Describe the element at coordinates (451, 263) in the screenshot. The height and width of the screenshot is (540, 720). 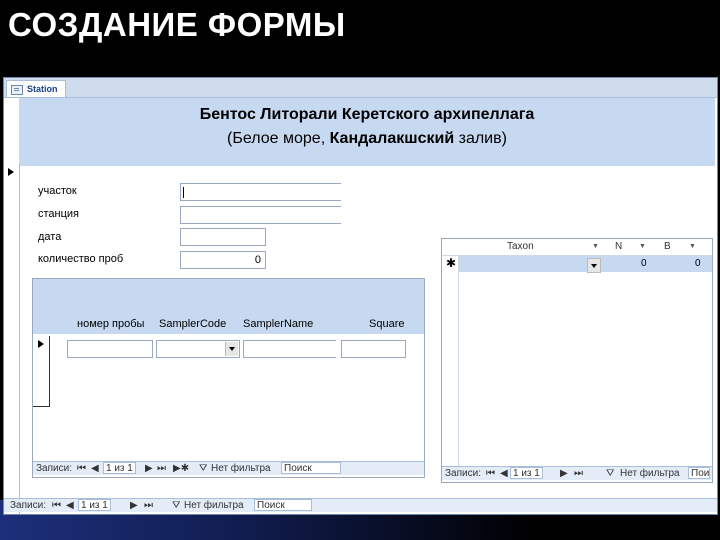
I see `new-record-icon: ✱` at that location.